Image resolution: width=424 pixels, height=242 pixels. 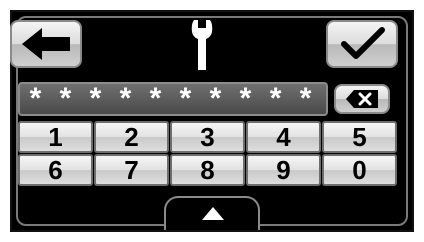 What do you see at coordinates (55, 170) in the screenshot?
I see `key-6: 6` at bounding box center [55, 170].